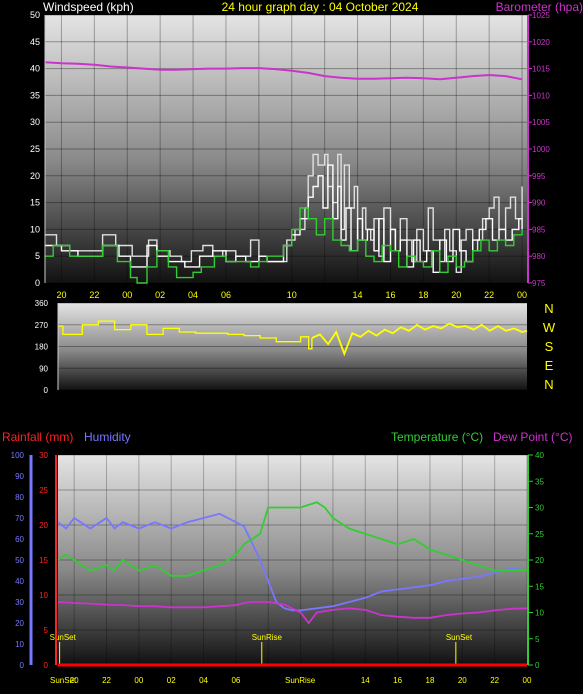  What do you see at coordinates (107, 437) in the screenshot?
I see `humidity-axis-label: Humidity` at bounding box center [107, 437].